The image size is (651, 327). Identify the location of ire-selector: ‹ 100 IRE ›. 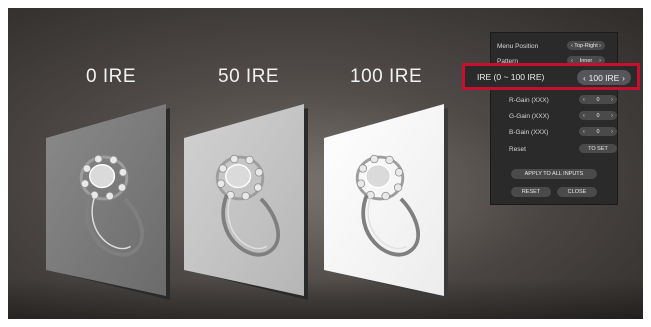
(604, 77).